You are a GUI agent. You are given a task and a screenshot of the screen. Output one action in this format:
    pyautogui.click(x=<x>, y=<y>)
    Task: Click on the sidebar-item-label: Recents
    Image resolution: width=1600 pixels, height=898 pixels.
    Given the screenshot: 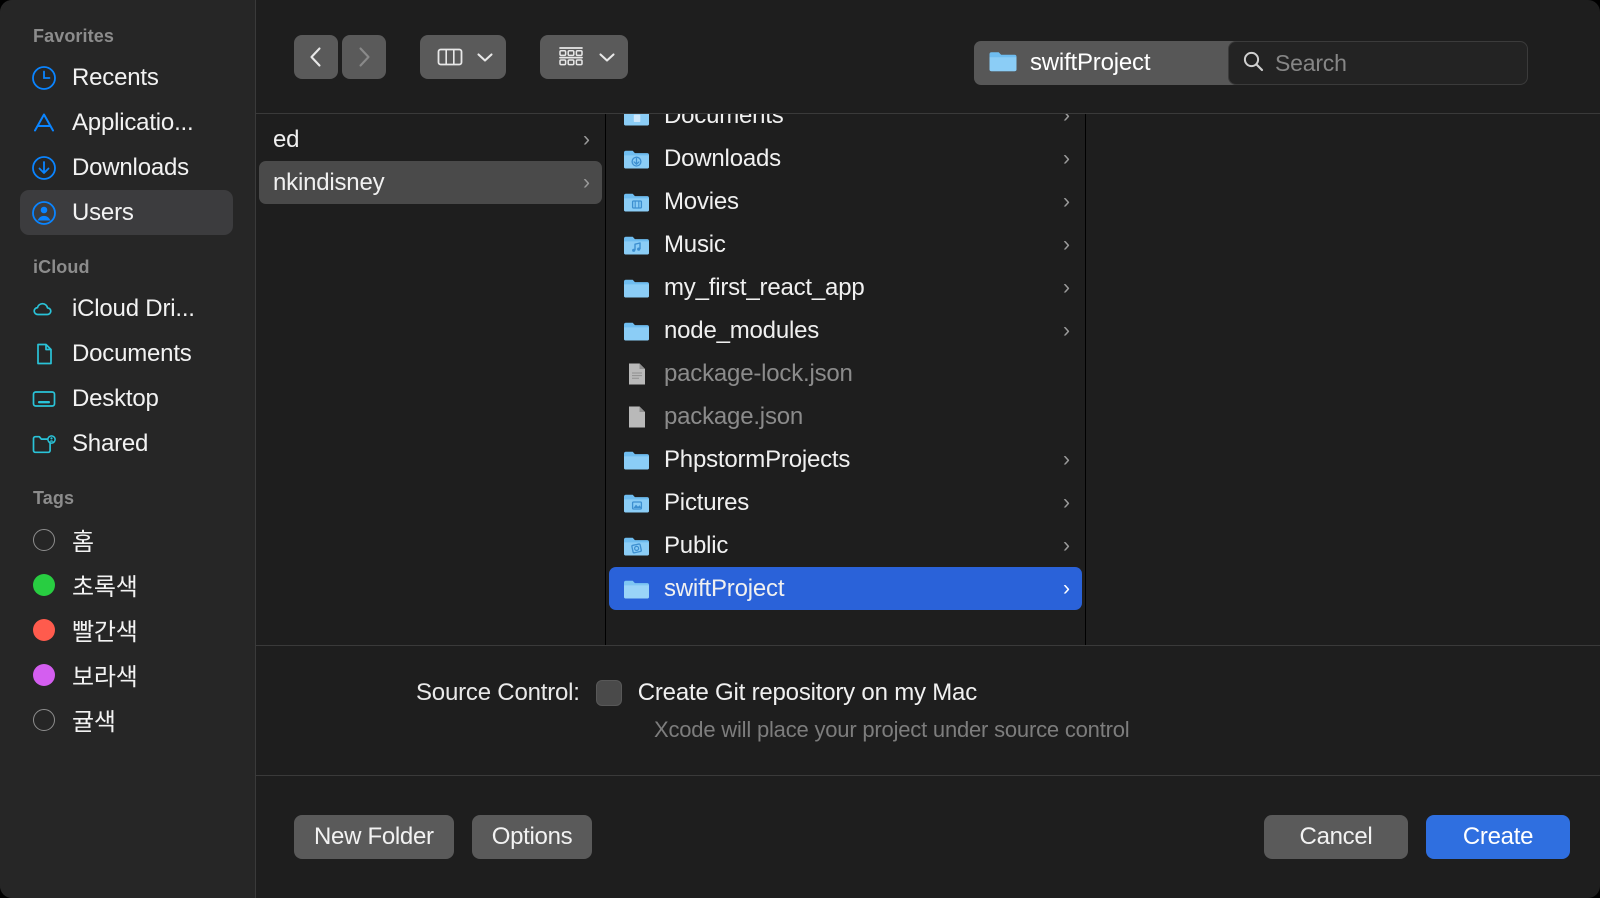 What is the action you would take?
    pyautogui.click(x=115, y=77)
    